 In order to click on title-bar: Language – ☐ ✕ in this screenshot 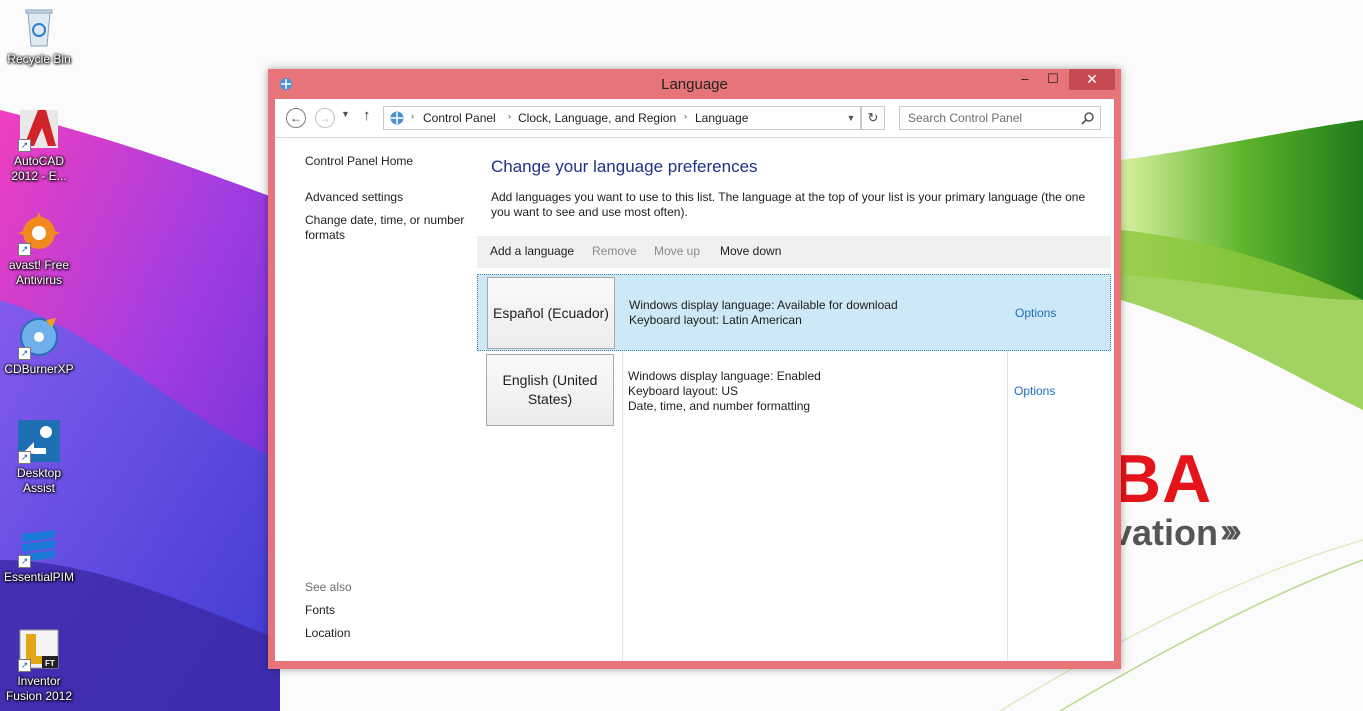, I will do `click(694, 84)`.